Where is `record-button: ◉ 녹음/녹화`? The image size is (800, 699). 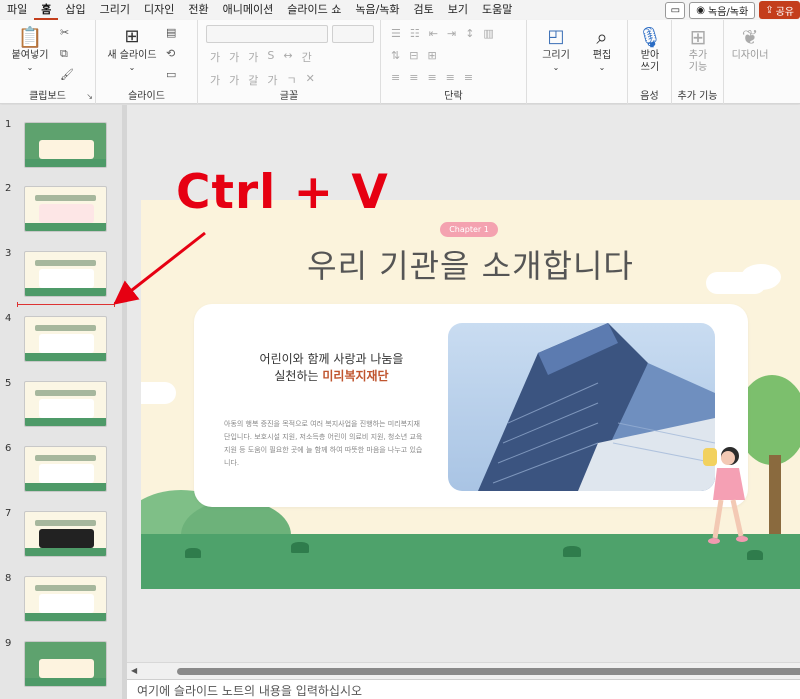
record-button: ◉ 녹음/녹화 is located at coordinates (722, 10).